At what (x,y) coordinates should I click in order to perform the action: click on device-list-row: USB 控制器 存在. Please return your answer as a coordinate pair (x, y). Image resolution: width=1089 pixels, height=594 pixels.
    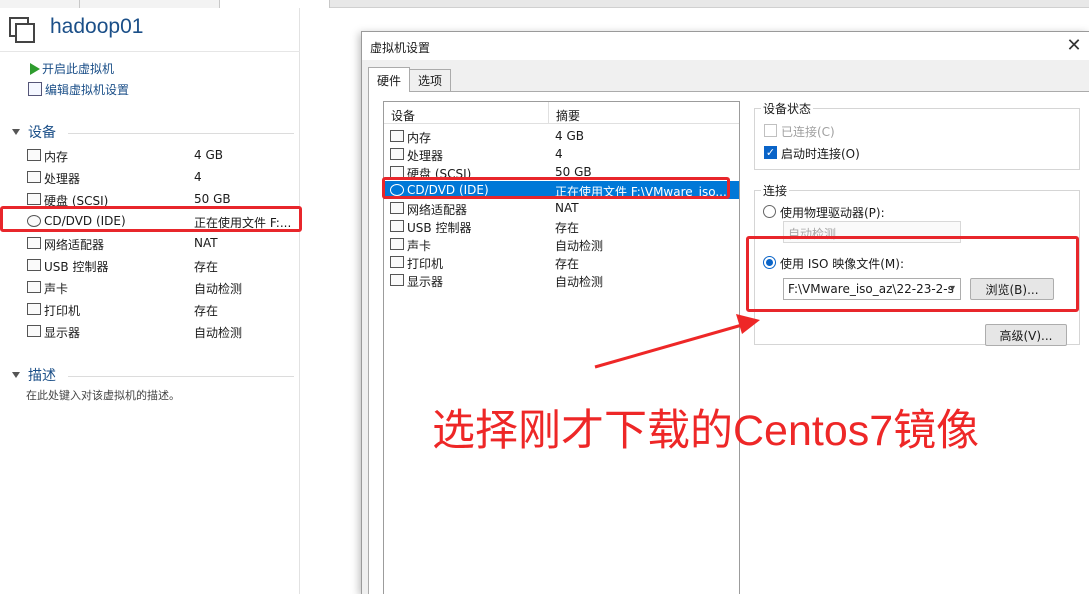
    Looking at the image, I should click on (561, 226).